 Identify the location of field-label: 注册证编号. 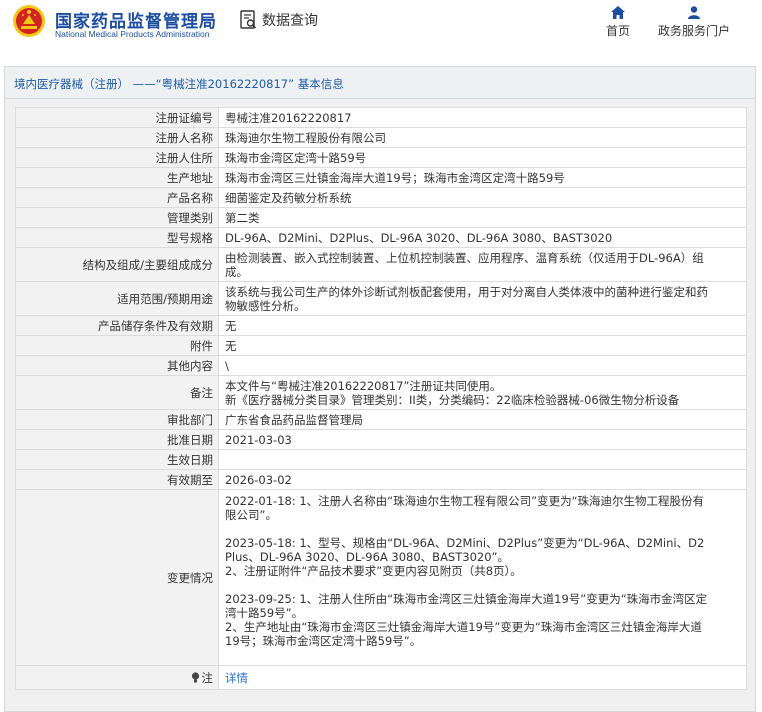
(117, 117).